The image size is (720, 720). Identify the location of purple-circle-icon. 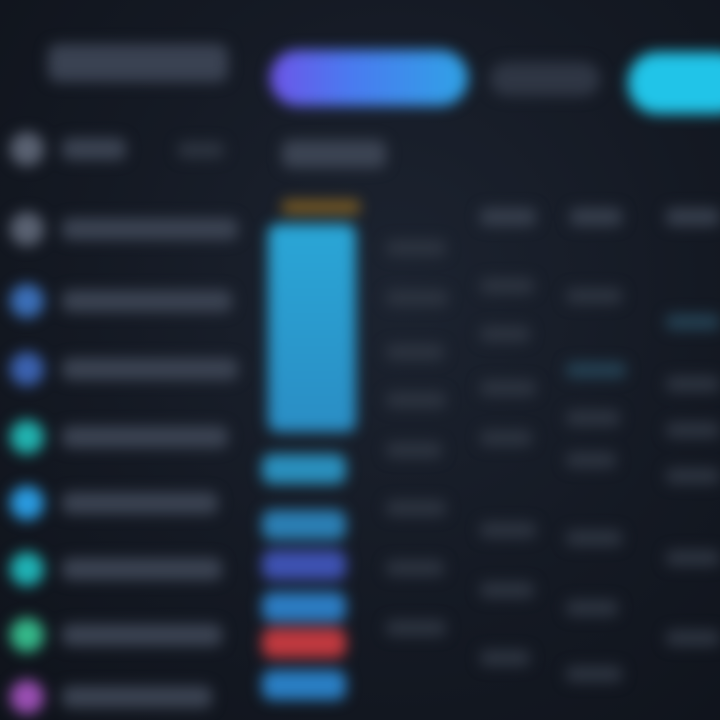
(27, 697).